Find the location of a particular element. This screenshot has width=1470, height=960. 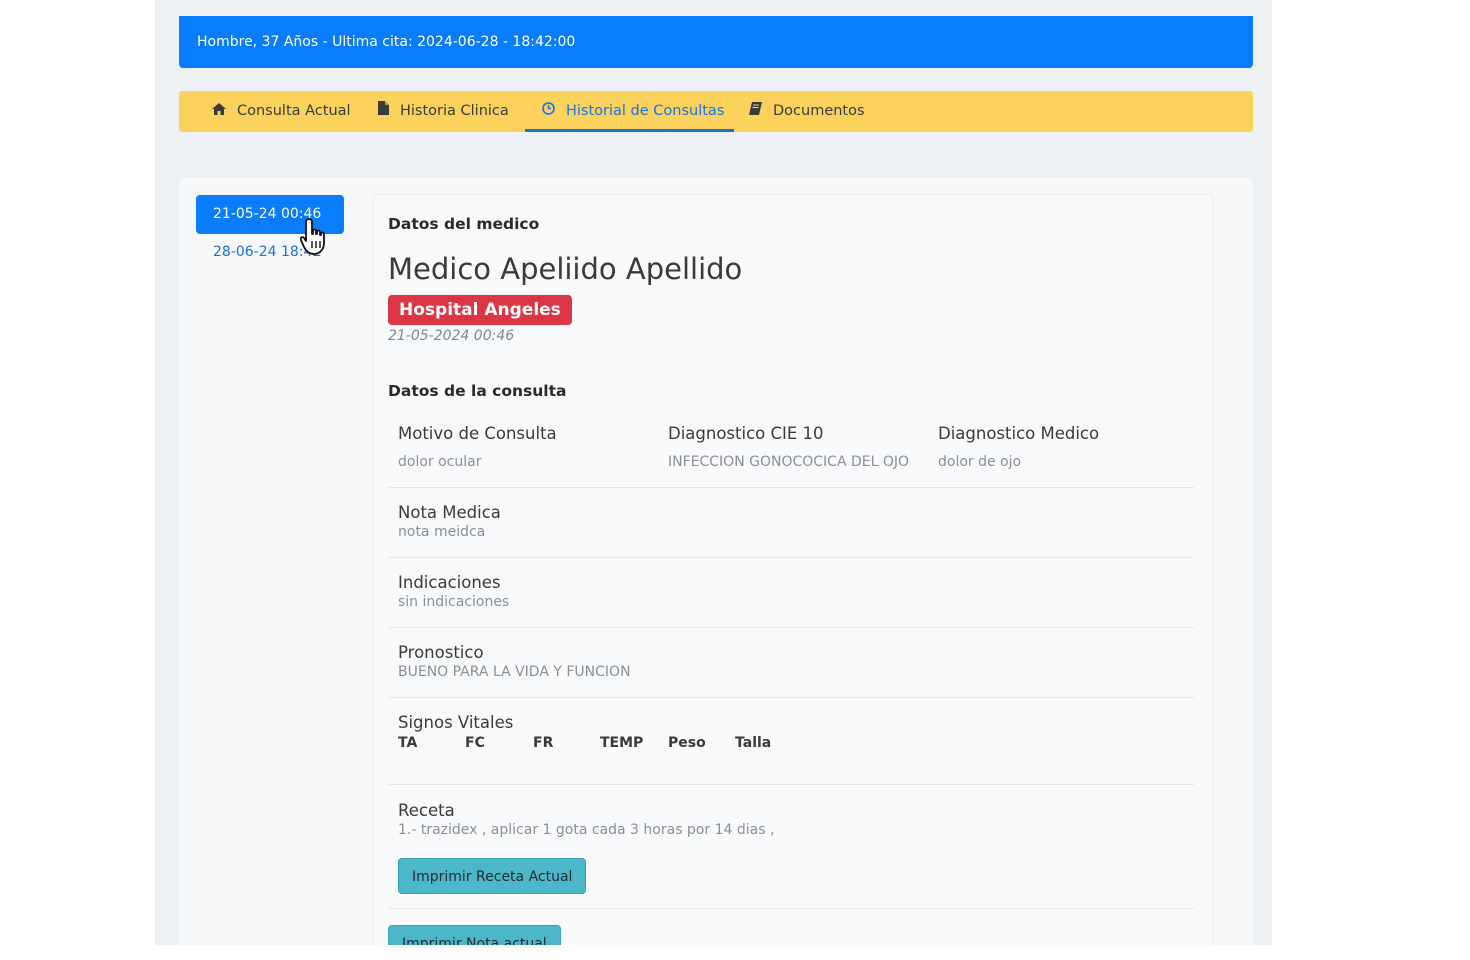

motivo-label: Motivo de Consulta is located at coordinates (477, 433).